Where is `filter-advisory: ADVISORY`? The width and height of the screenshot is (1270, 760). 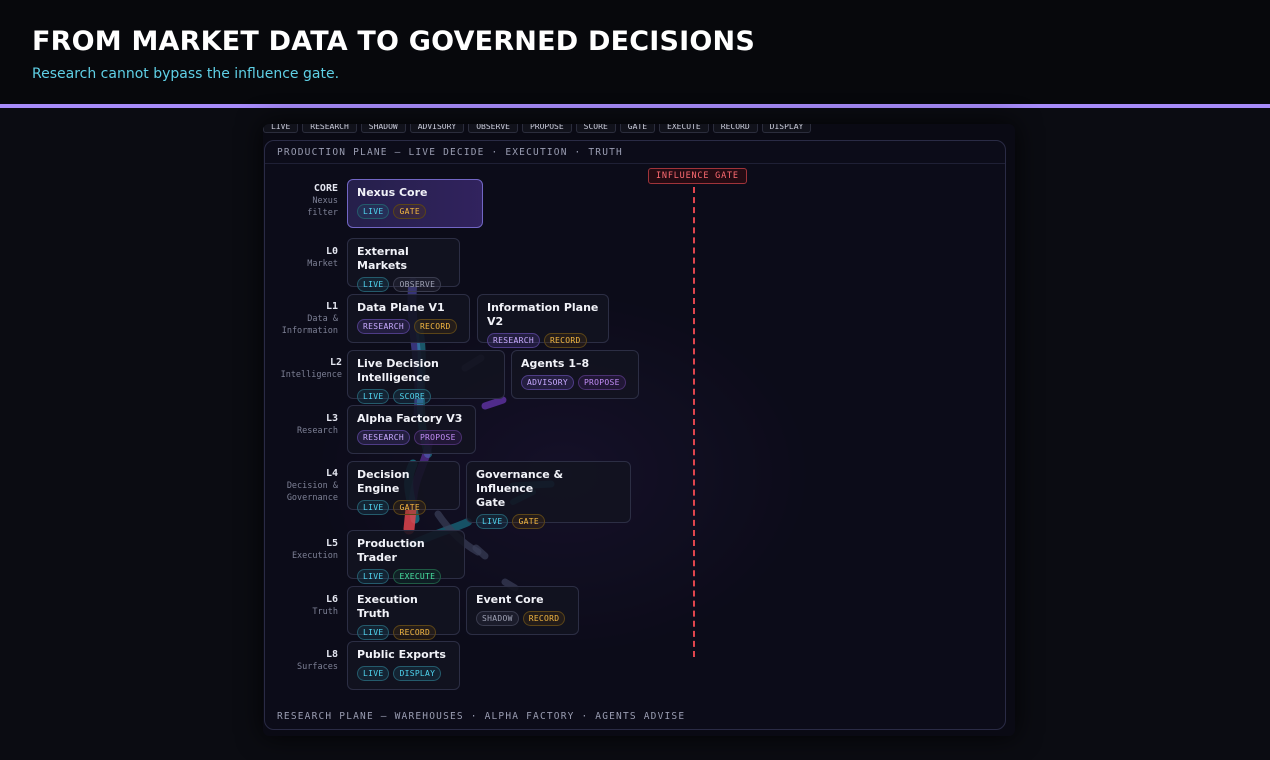 filter-advisory: ADVISORY is located at coordinates (437, 128).